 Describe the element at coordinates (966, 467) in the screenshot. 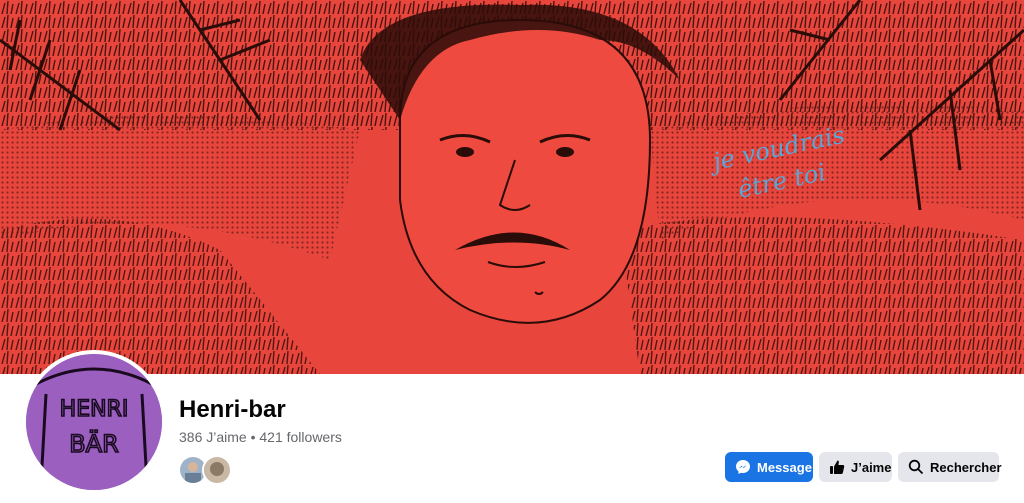

I see `search-button-label: Rechercher` at that location.